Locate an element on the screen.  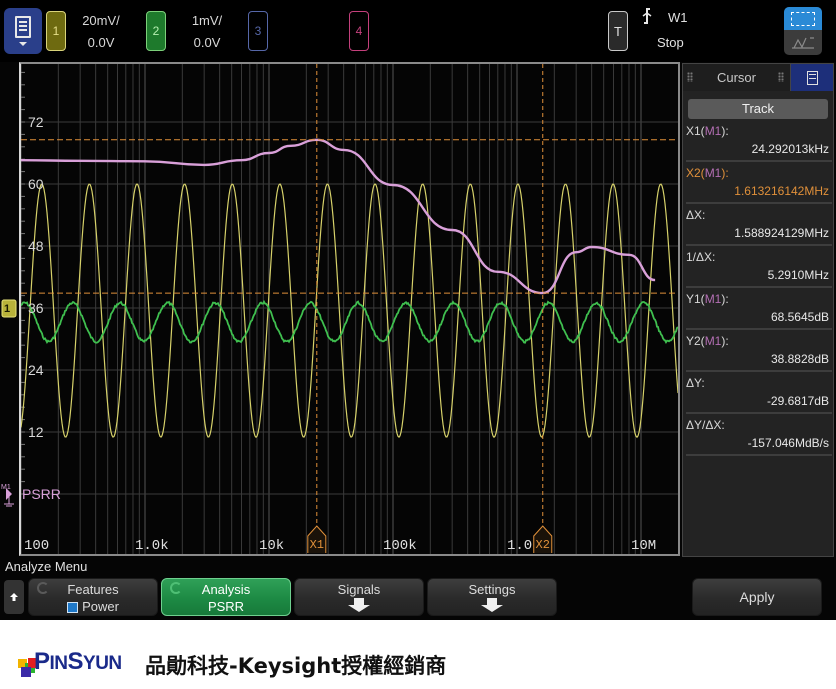
dropdown-triangle-icon is located at coordinates (23, 44).